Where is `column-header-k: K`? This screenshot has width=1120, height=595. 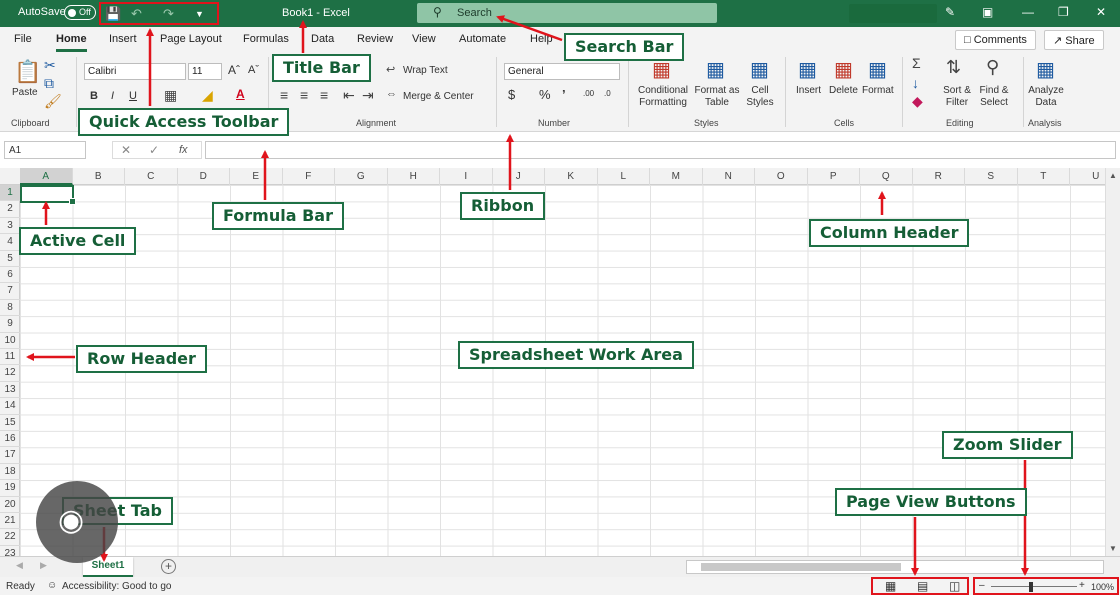
column-header-k: K is located at coordinates (571, 176).